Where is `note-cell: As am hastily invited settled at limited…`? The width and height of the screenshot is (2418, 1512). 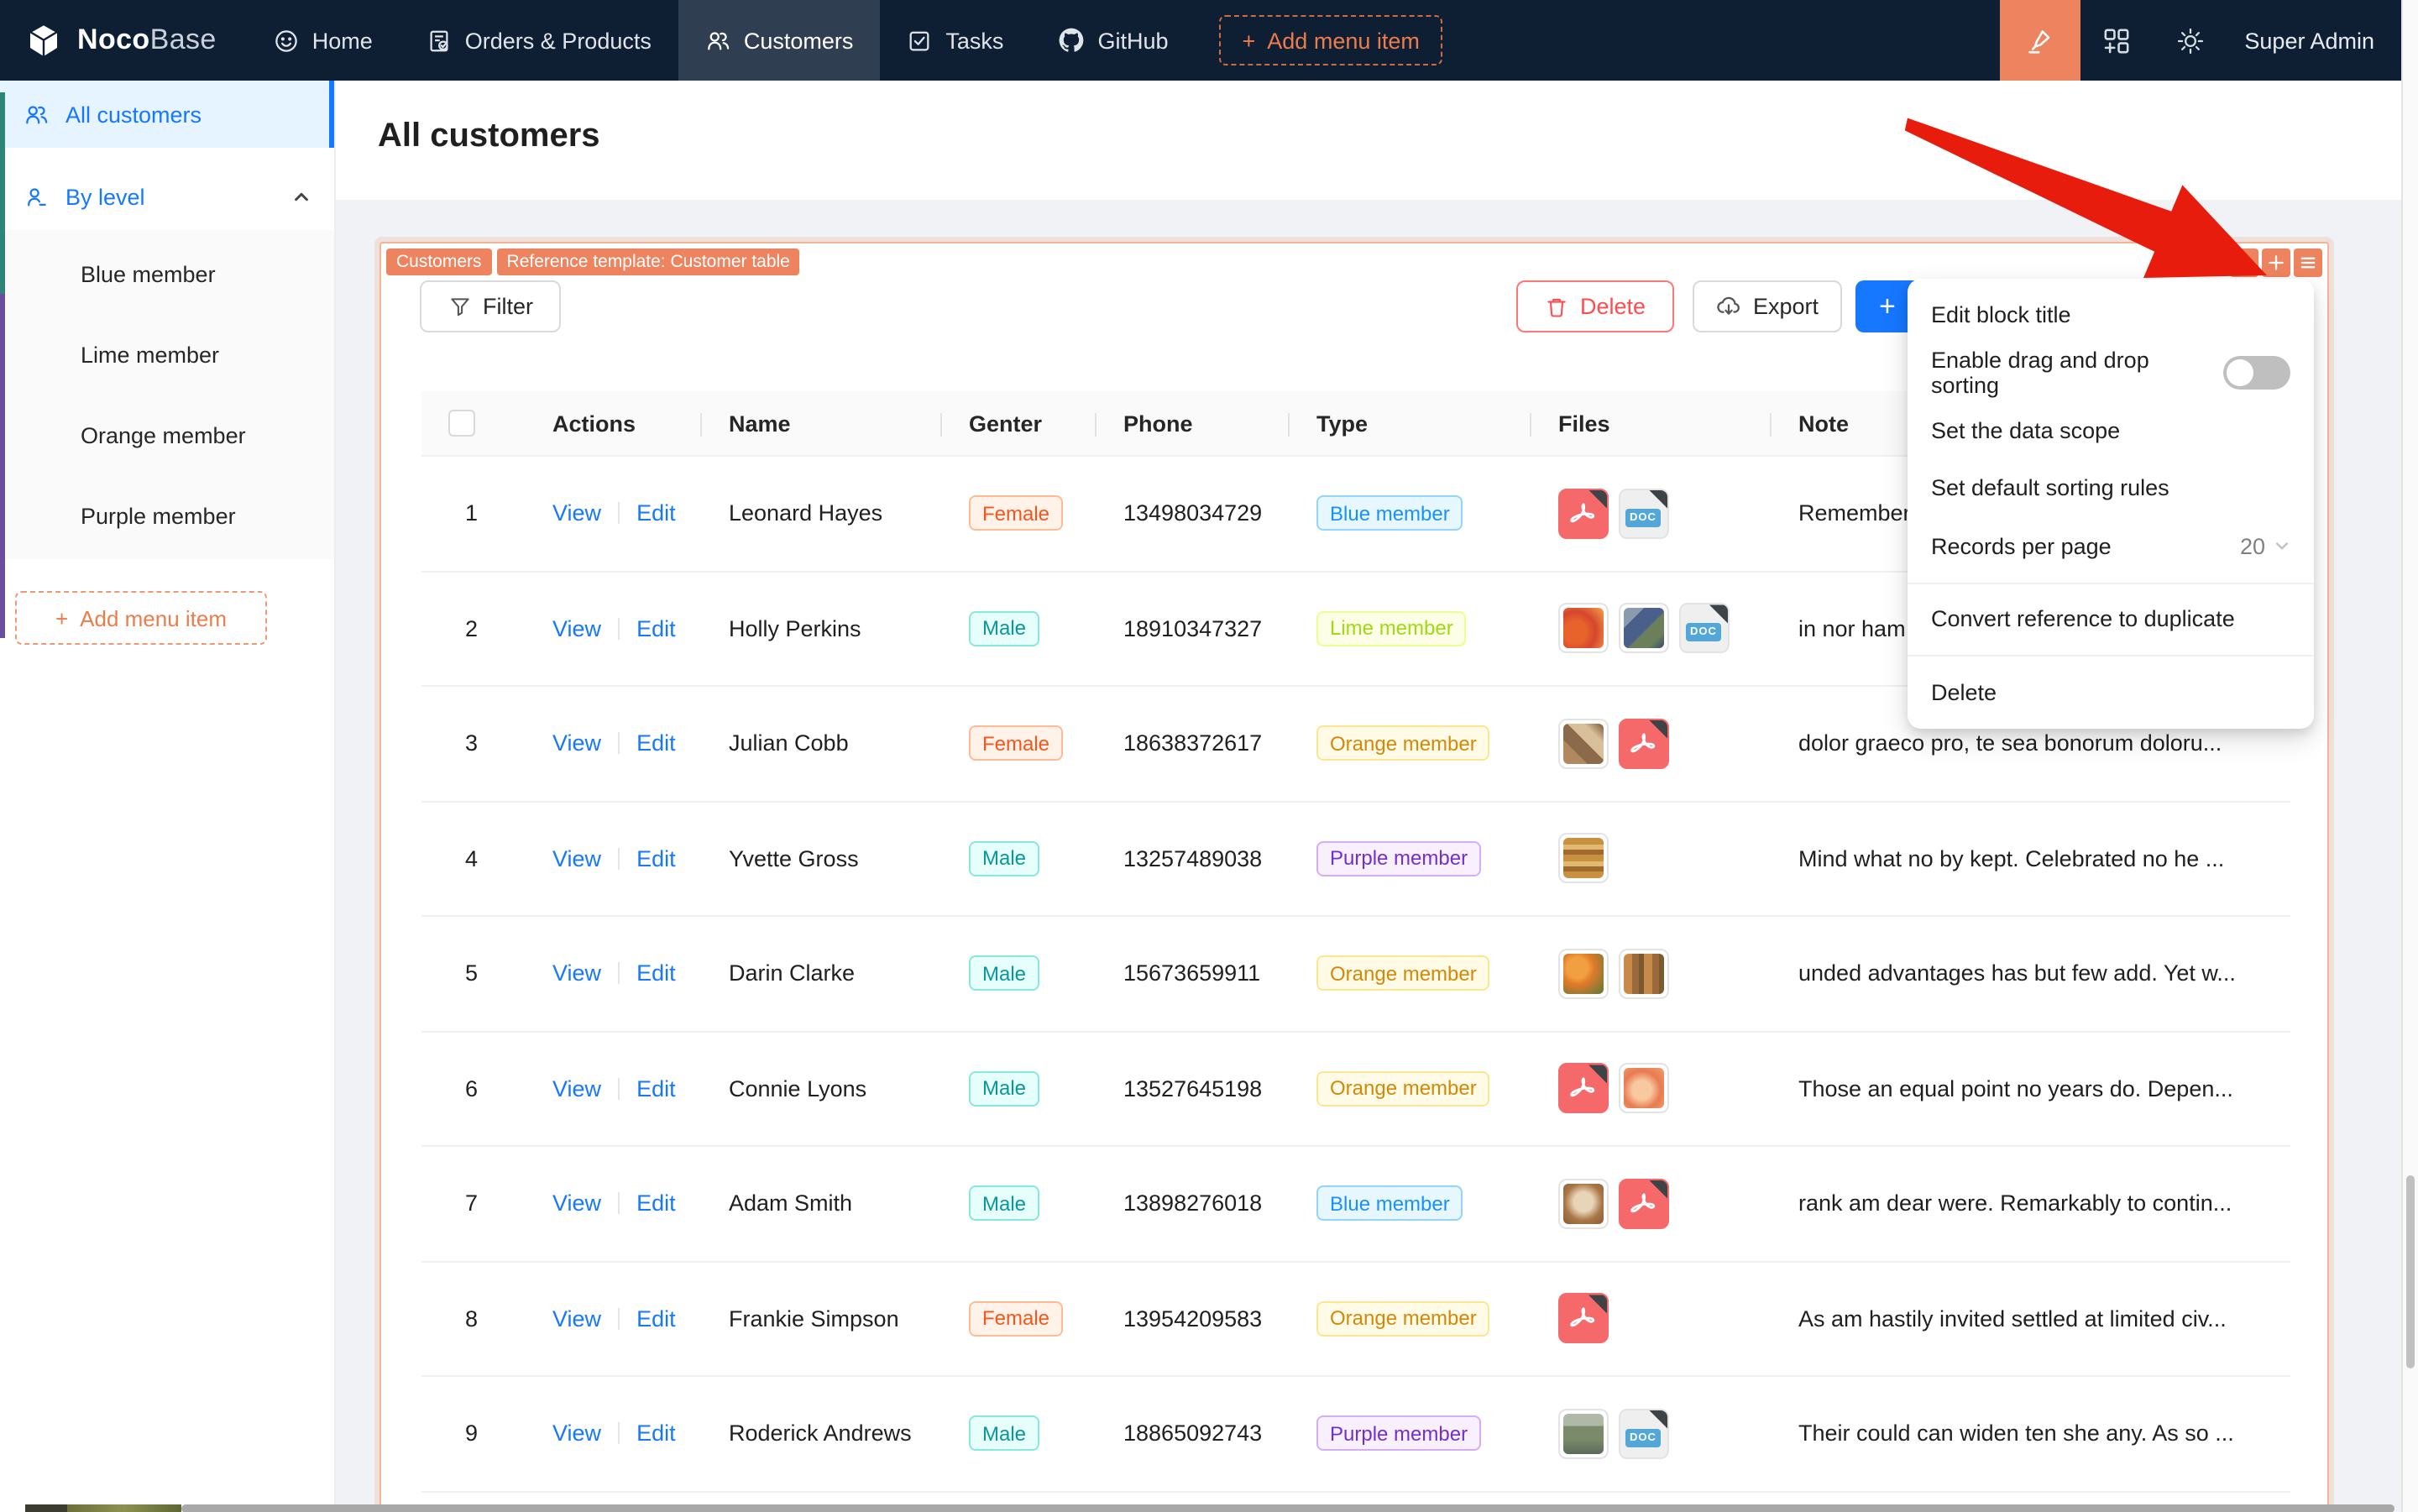 note-cell: As am hastily invited settled at limited… is located at coordinates (2012, 1318).